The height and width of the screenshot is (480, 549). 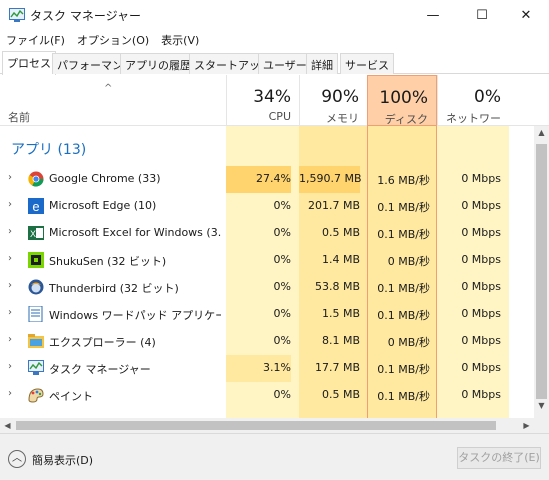 I want to click on memory-label: メモリ, so click(x=342, y=118).